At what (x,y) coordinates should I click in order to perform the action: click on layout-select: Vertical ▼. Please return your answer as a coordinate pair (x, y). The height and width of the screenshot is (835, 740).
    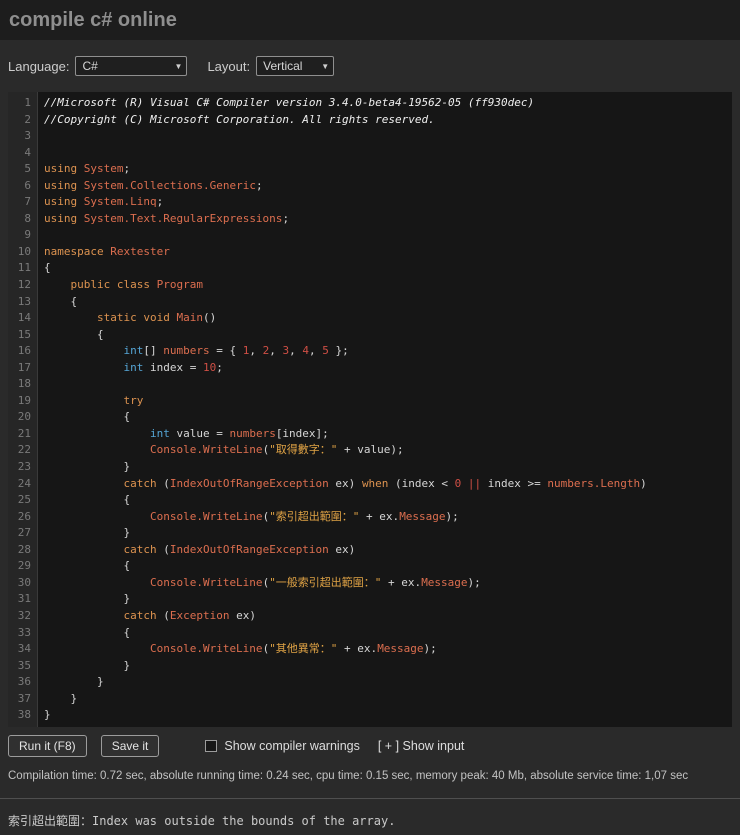
    Looking at the image, I should click on (295, 66).